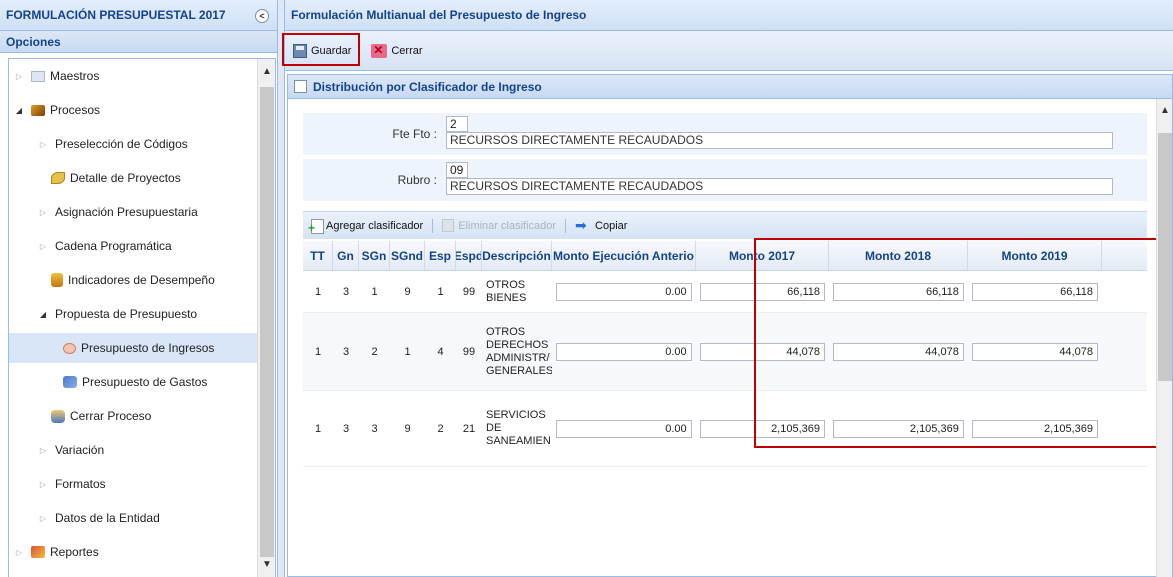 The width and height of the screenshot is (1173, 577). What do you see at coordinates (133, 416) in the screenshot?
I see `tree-item: Cerrar Proceso` at bounding box center [133, 416].